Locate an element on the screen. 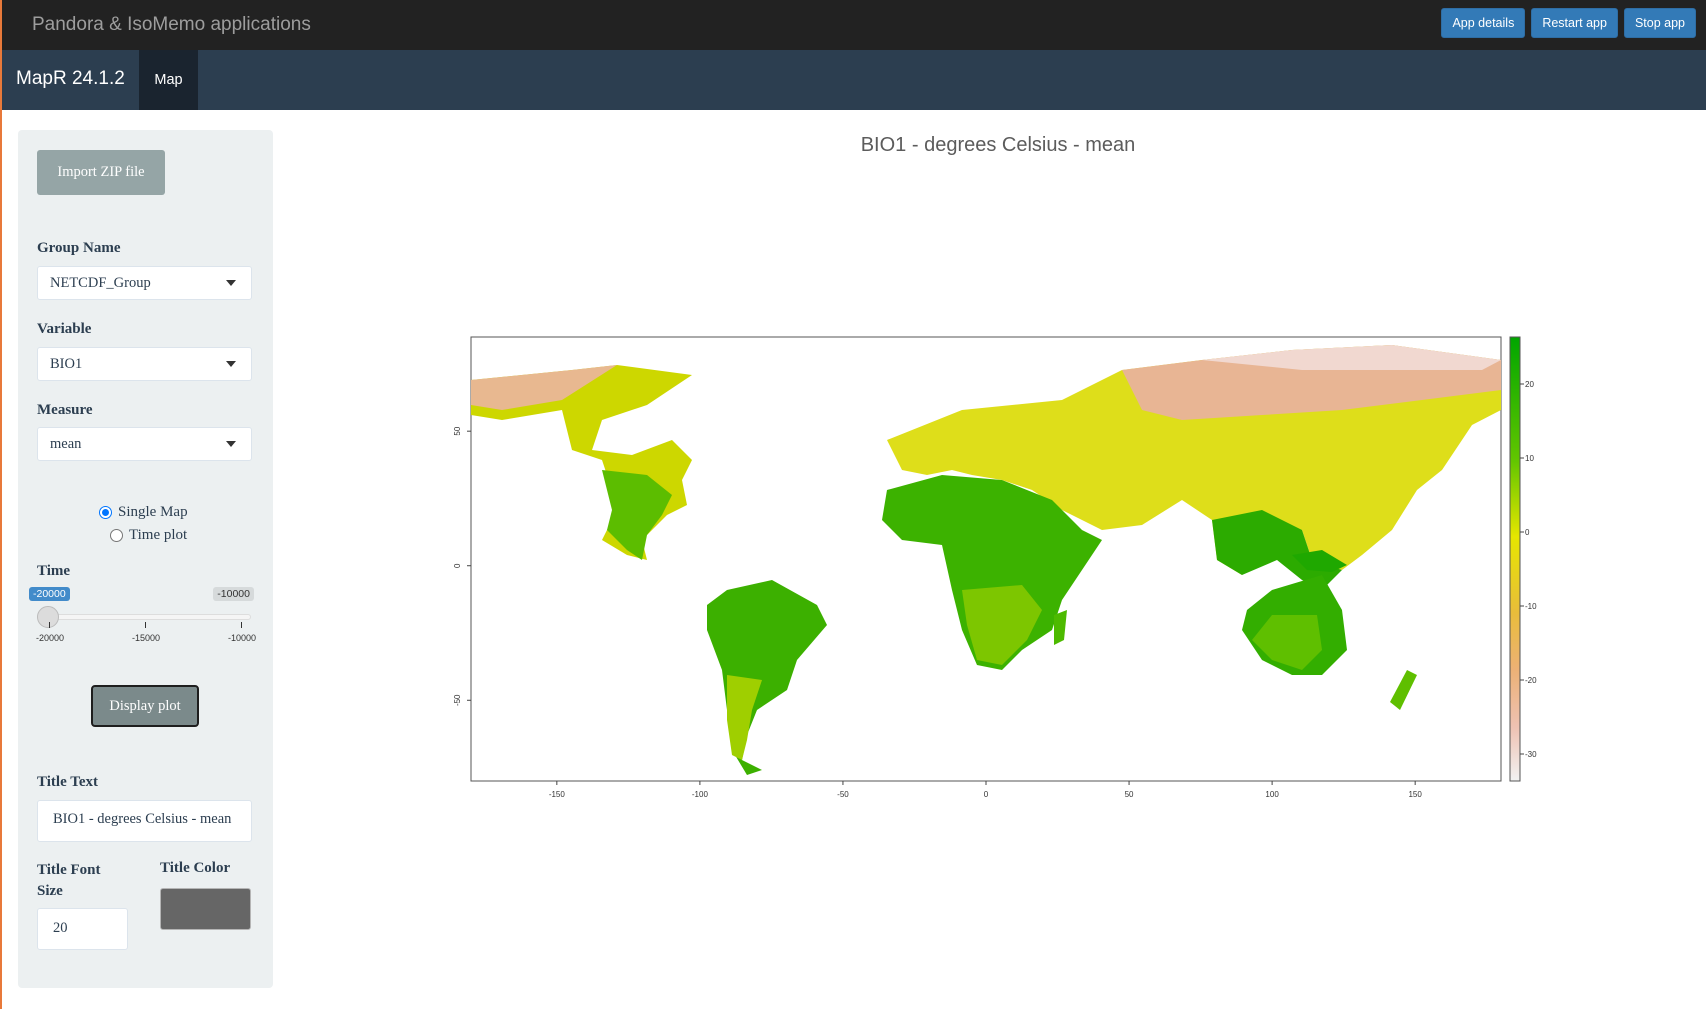 The image size is (1706, 1009). x-axis-tick-label: 100 is located at coordinates (1272, 794).